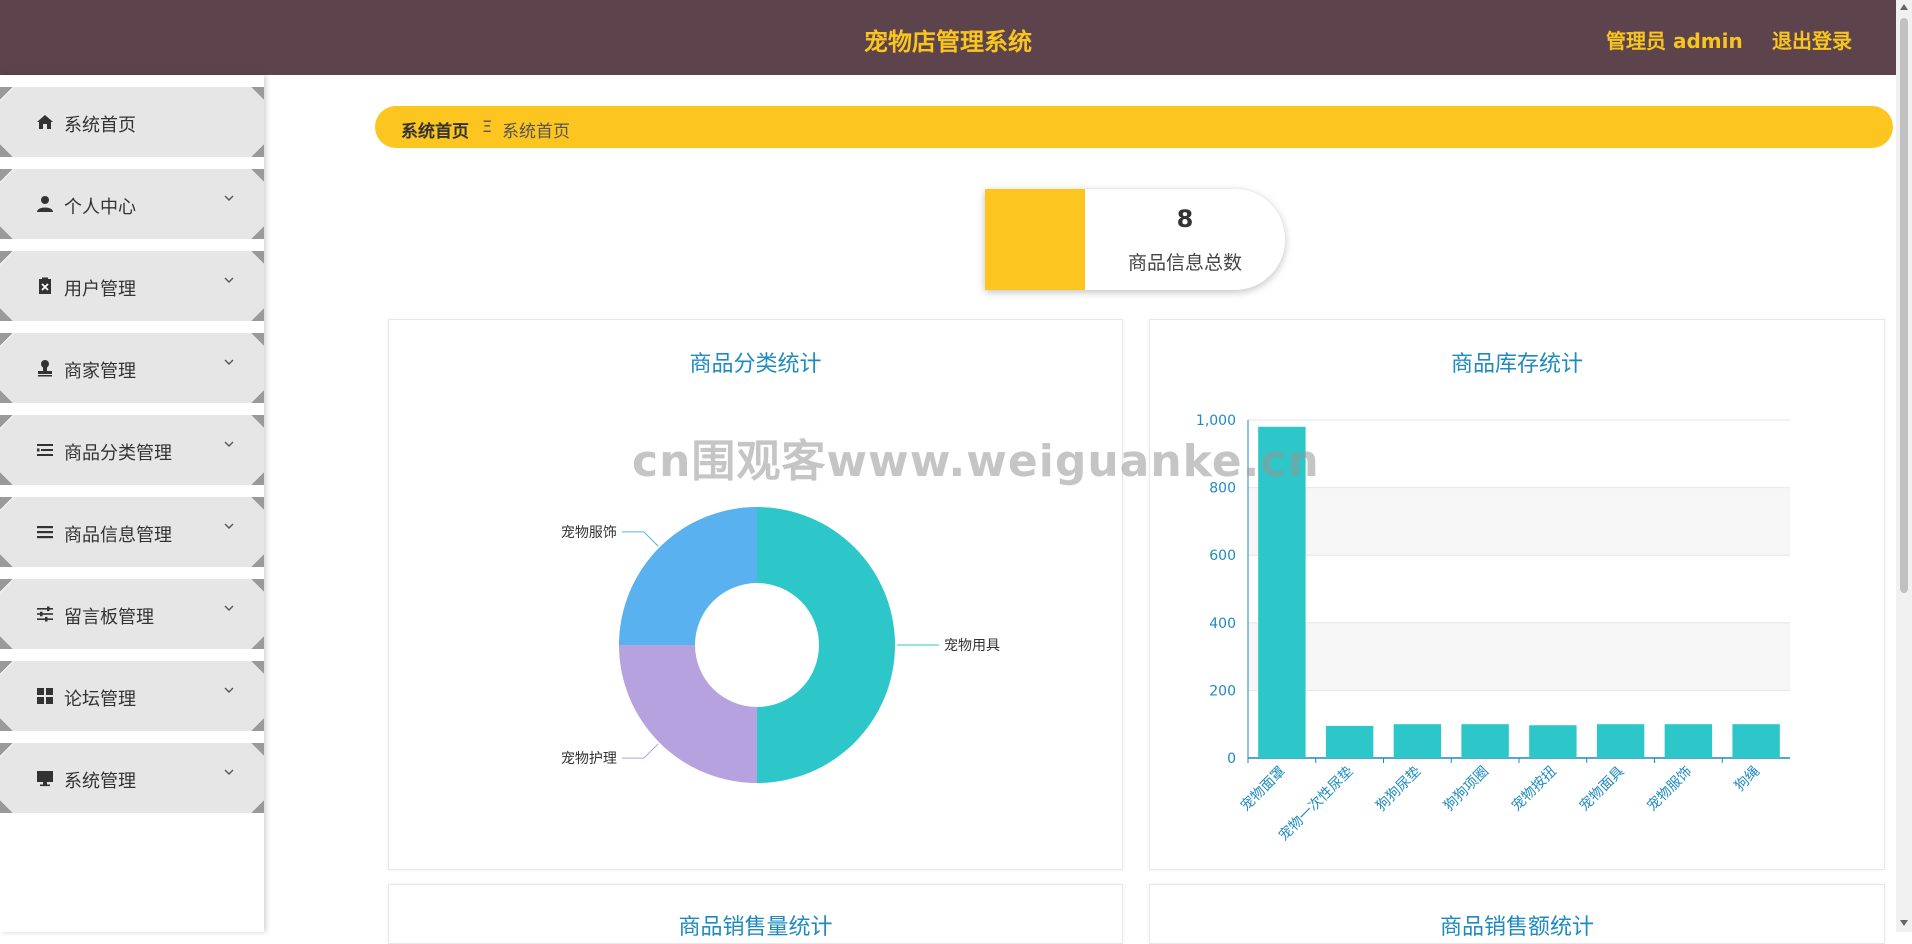  What do you see at coordinates (1516, 927) in the screenshot?
I see `panel-title: 商品销售额统计` at bounding box center [1516, 927].